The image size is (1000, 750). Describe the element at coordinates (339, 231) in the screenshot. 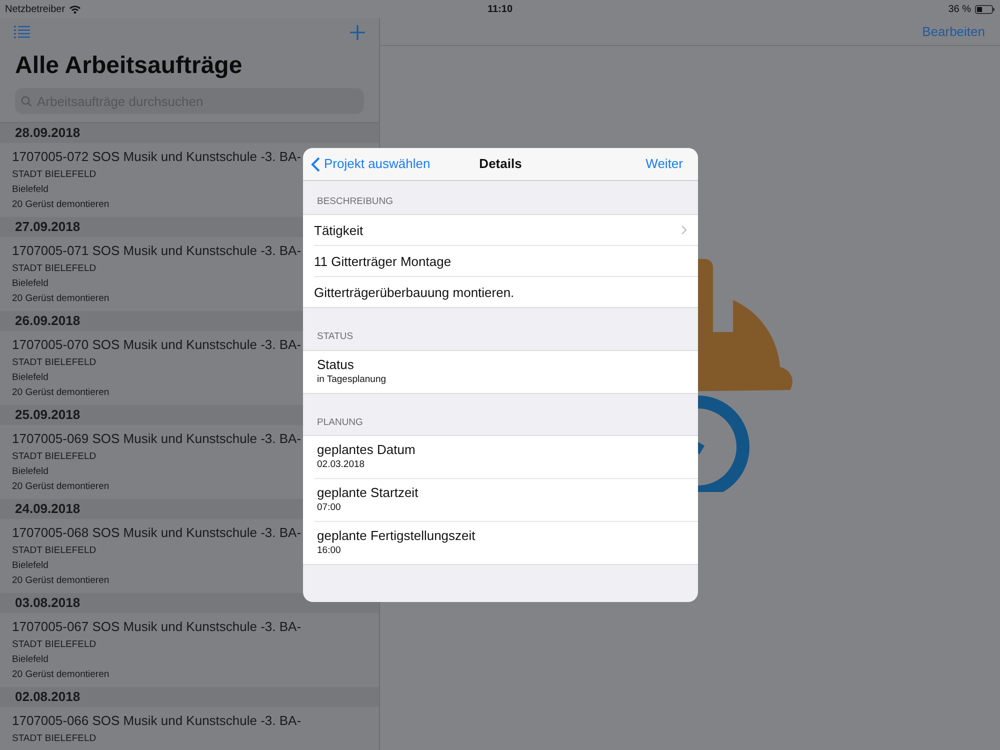

I see `row-label: Tätigkeit` at that location.